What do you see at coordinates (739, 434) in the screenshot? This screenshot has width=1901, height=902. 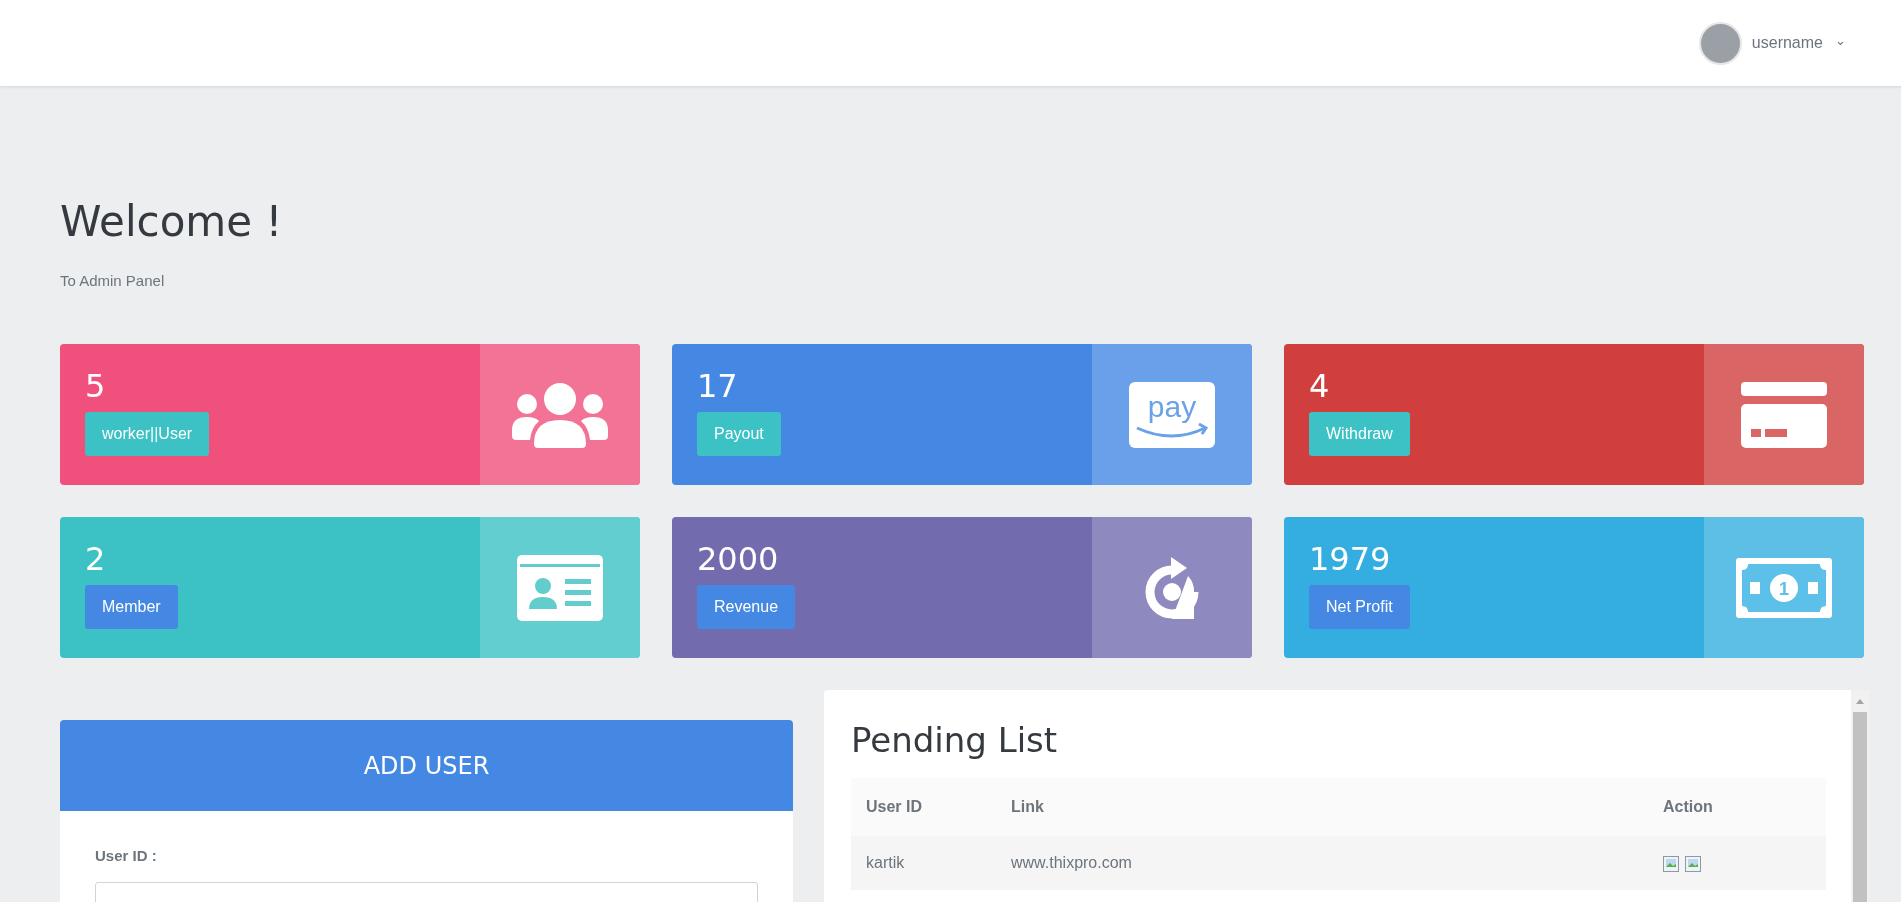 I see `stat-label: Payout` at bounding box center [739, 434].